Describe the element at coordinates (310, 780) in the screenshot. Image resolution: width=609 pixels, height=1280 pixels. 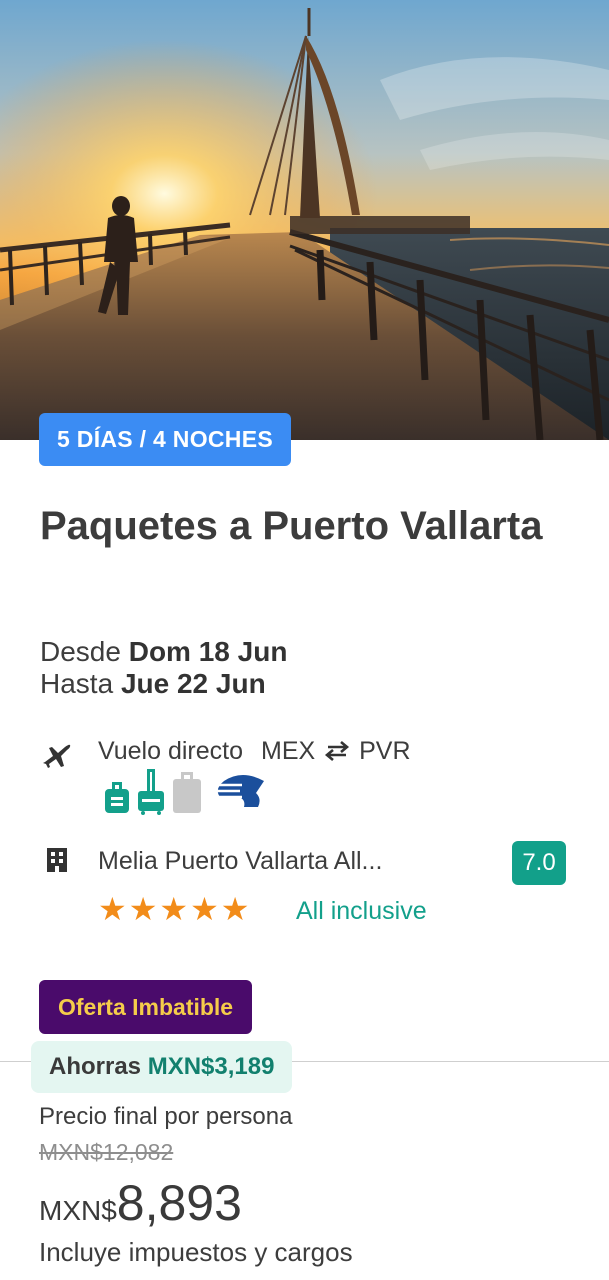
I see `flight-info: Vuelo directo MEX PVR` at that location.